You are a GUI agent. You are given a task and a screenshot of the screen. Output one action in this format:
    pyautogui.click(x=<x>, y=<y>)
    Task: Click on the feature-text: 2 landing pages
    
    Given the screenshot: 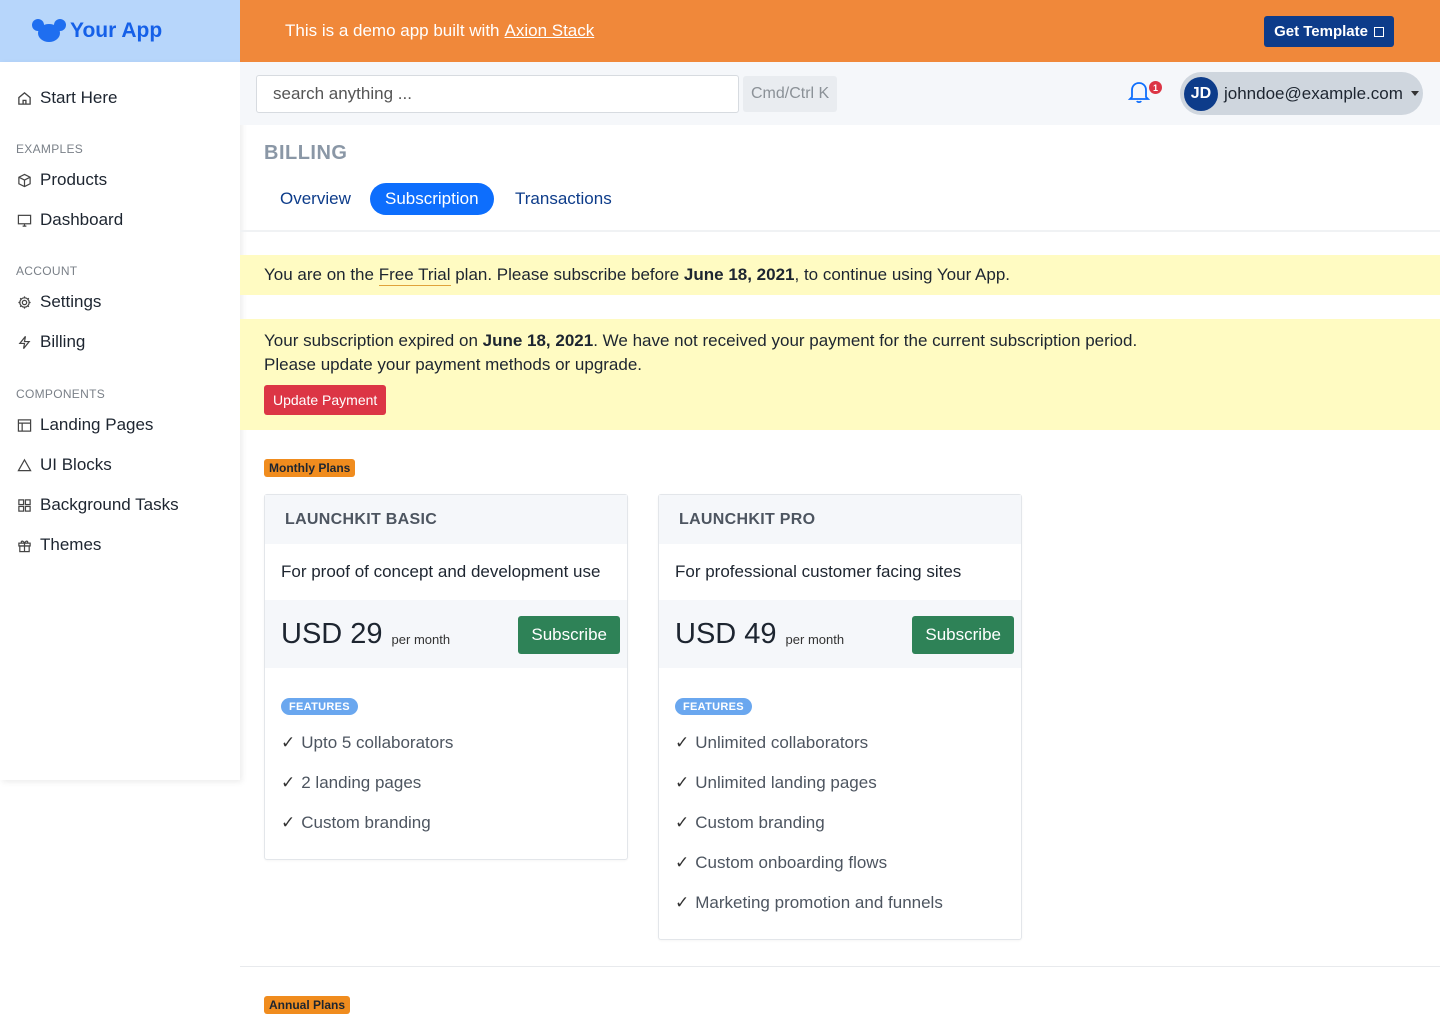 What is the action you would take?
    pyautogui.click(x=361, y=782)
    